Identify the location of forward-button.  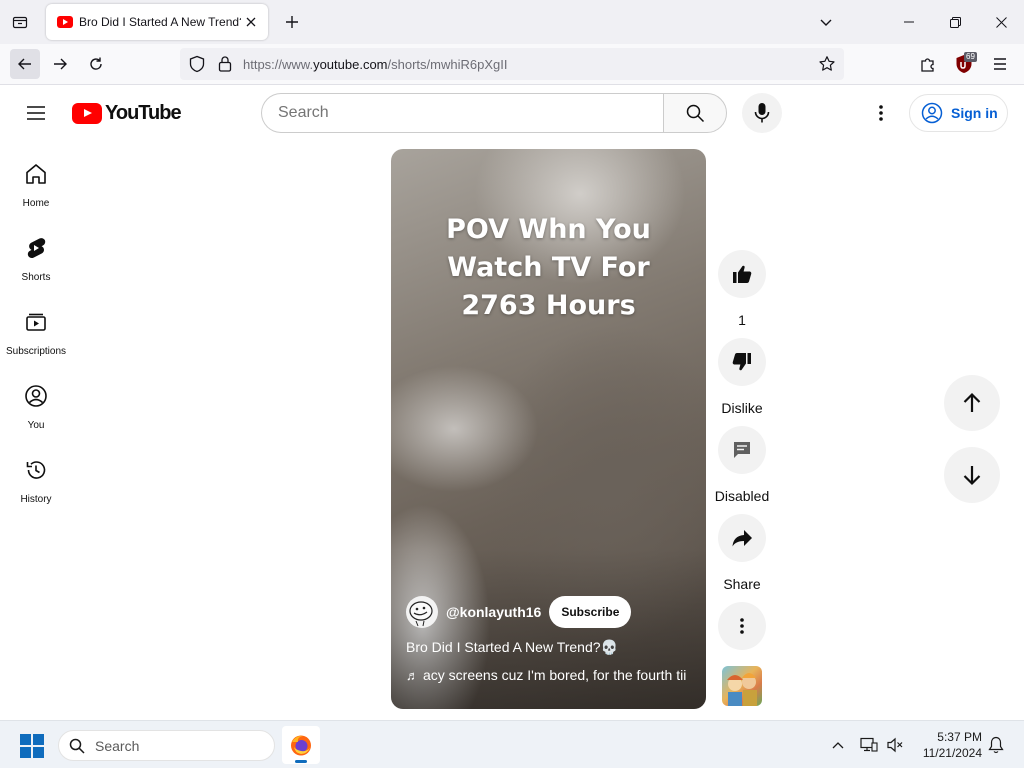
(60, 64).